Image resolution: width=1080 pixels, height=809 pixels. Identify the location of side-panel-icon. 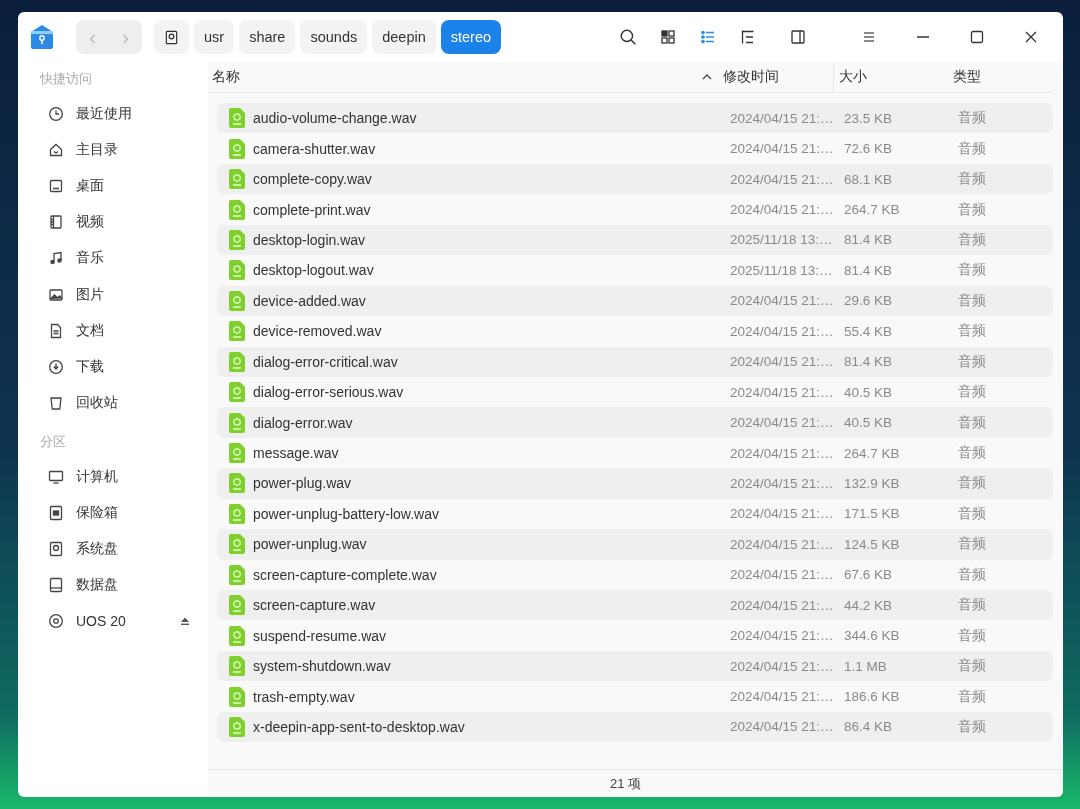
(798, 37).